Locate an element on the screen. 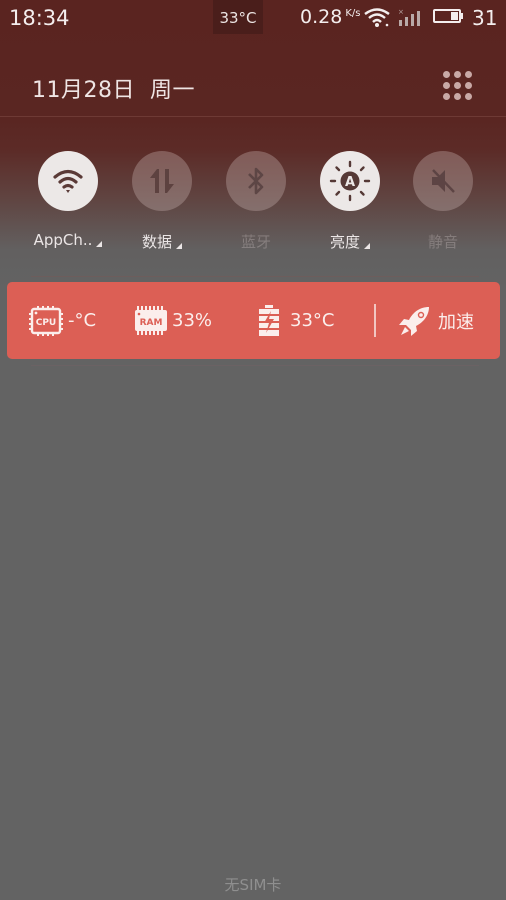 This screenshot has width=506, height=900. svg-text: RAM is located at coordinates (151, 323).